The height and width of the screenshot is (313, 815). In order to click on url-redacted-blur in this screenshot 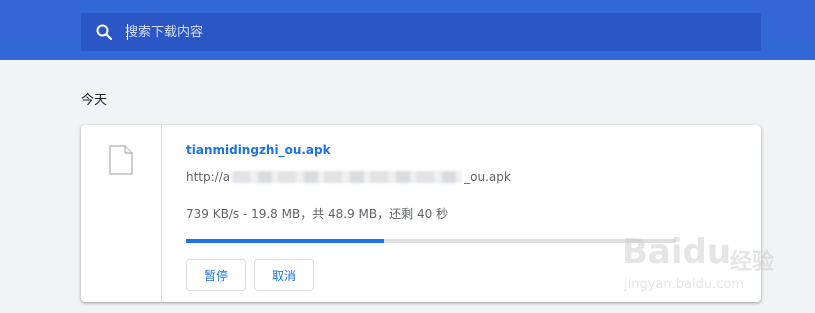, I will do `click(347, 177)`.